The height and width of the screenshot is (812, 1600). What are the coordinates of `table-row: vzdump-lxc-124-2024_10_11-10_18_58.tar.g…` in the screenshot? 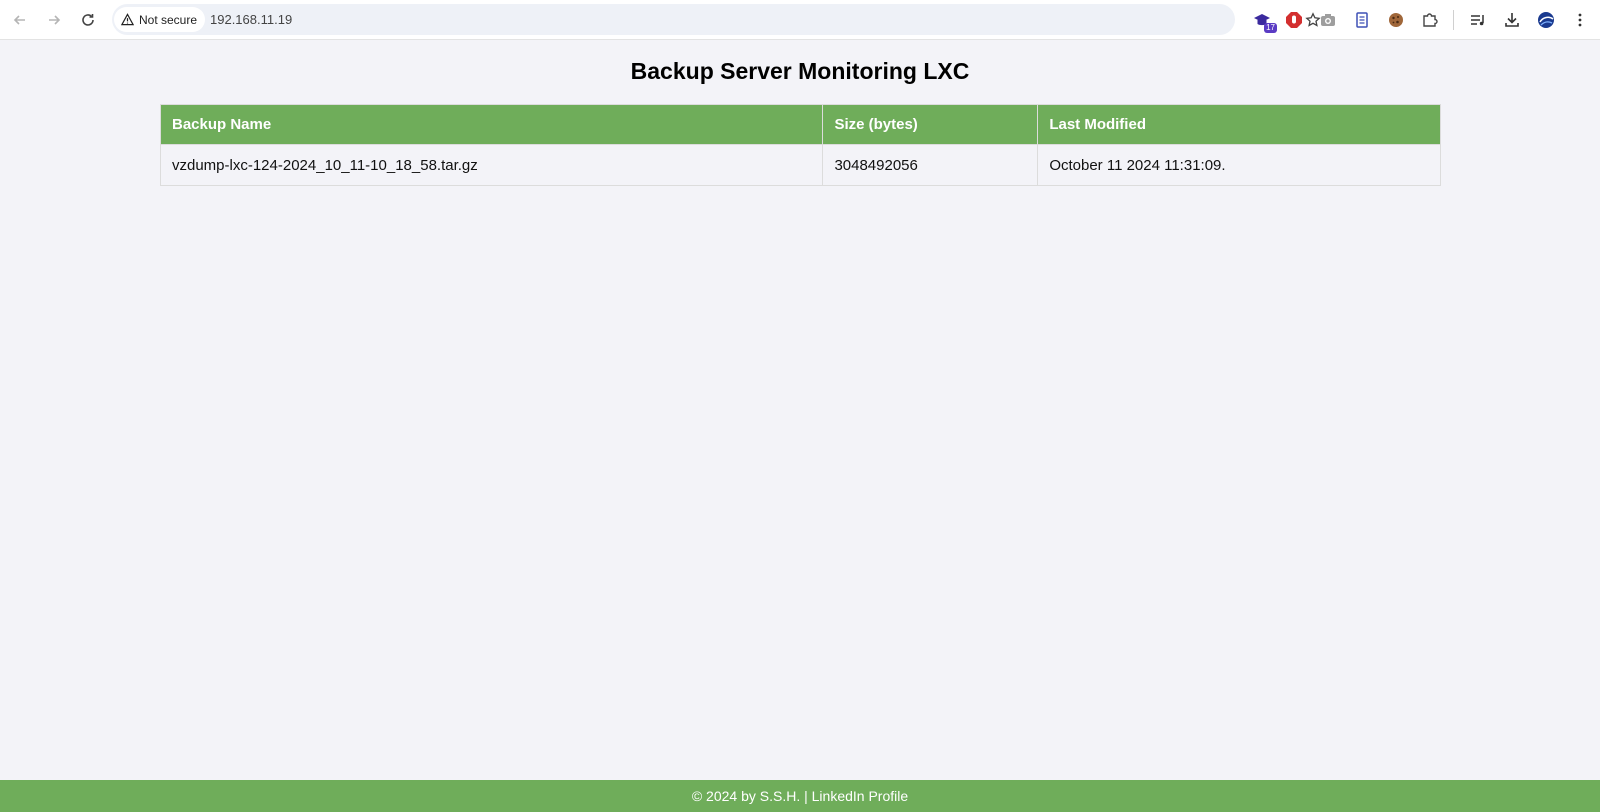 It's located at (800, 165).